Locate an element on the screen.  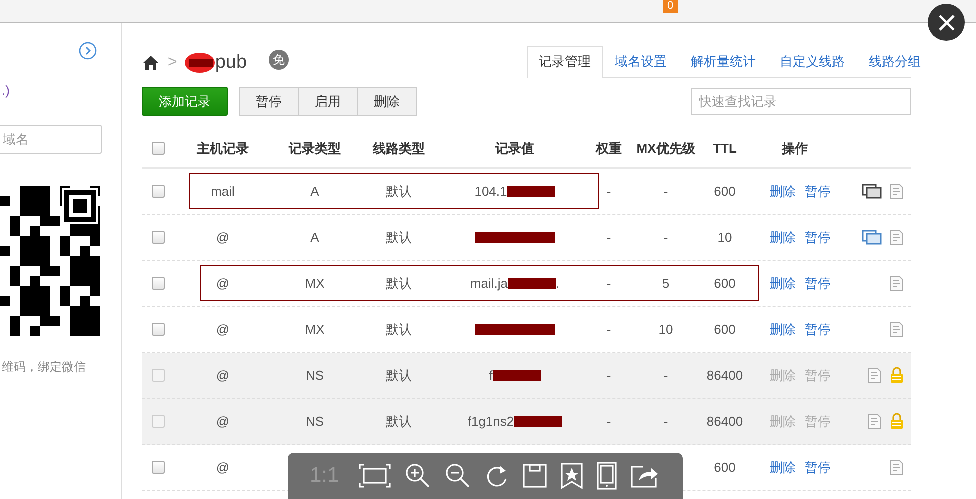
add-record-button: 添加记录 is located at coordinates (185, 101).